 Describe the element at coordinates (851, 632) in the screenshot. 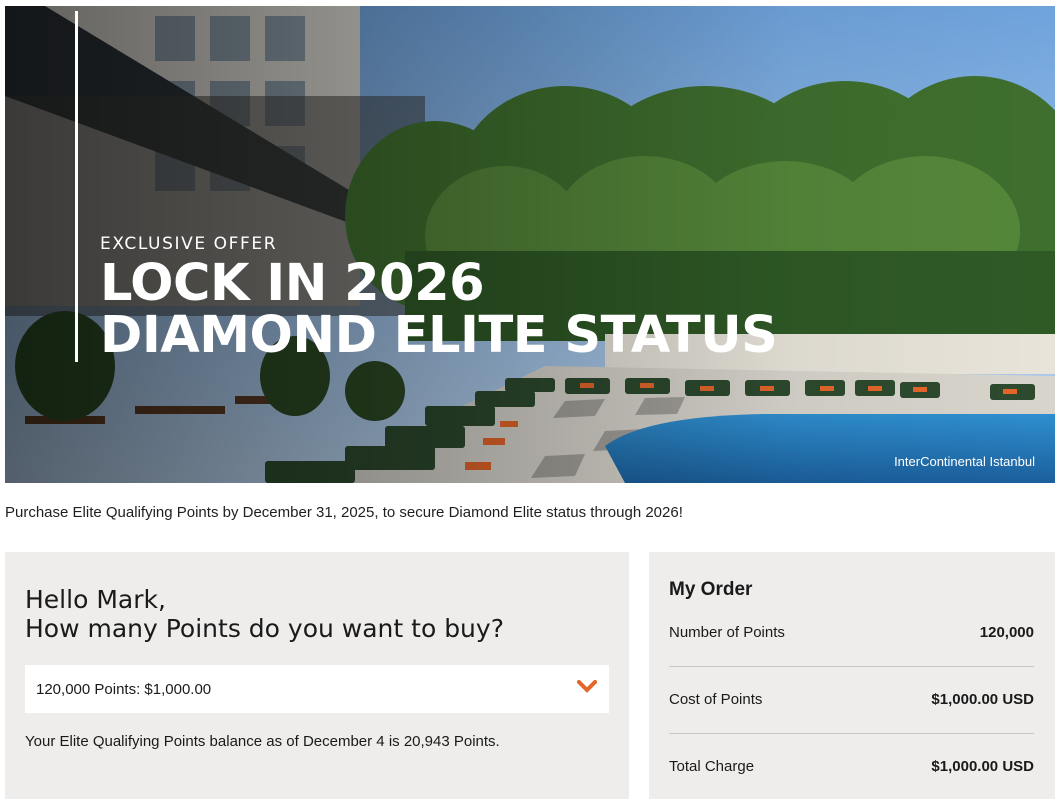

I see `order-row-number-of-points: Number of Points 120,000` at that location.